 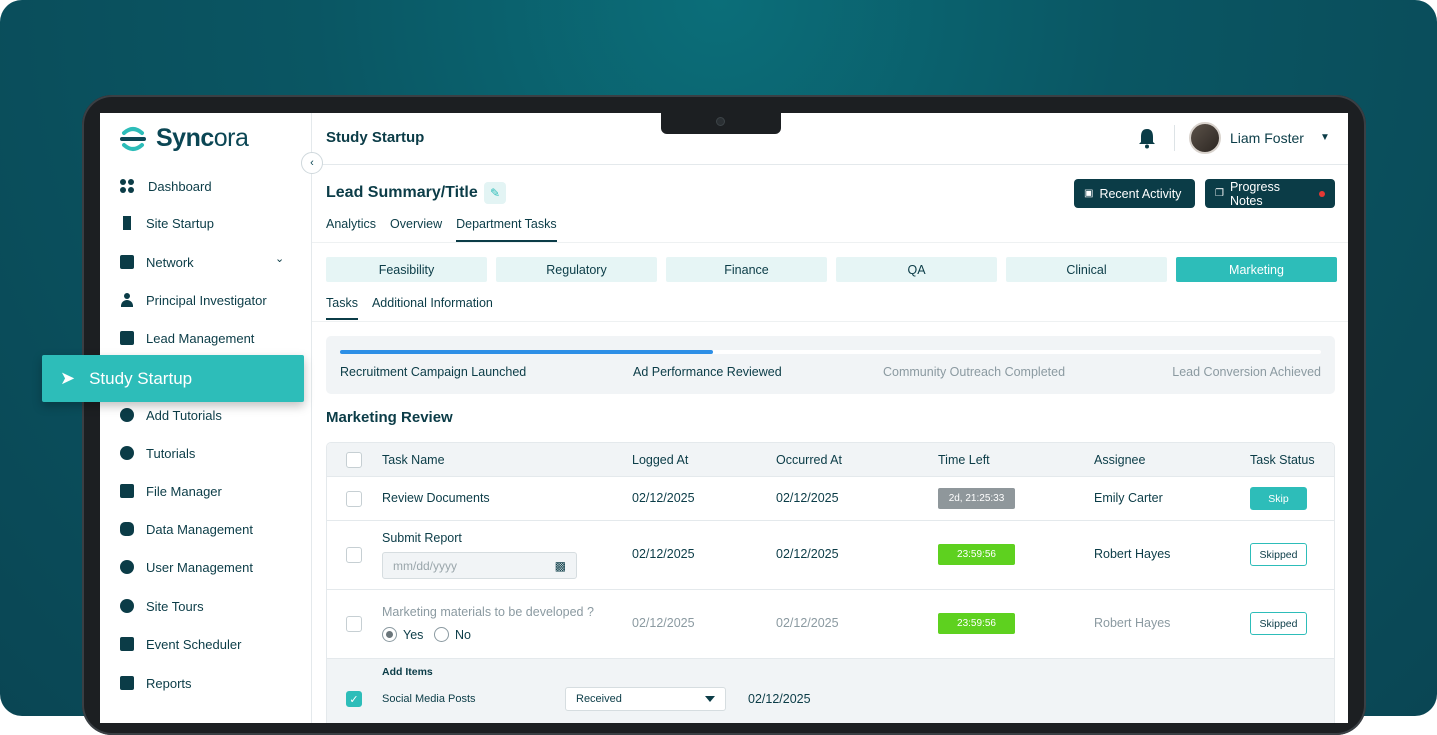 What do you see at coordinates (488, 612) in the screenshot?
I see `task-name: Marketing materials to be developed ?` at bounding box center [488, 612].